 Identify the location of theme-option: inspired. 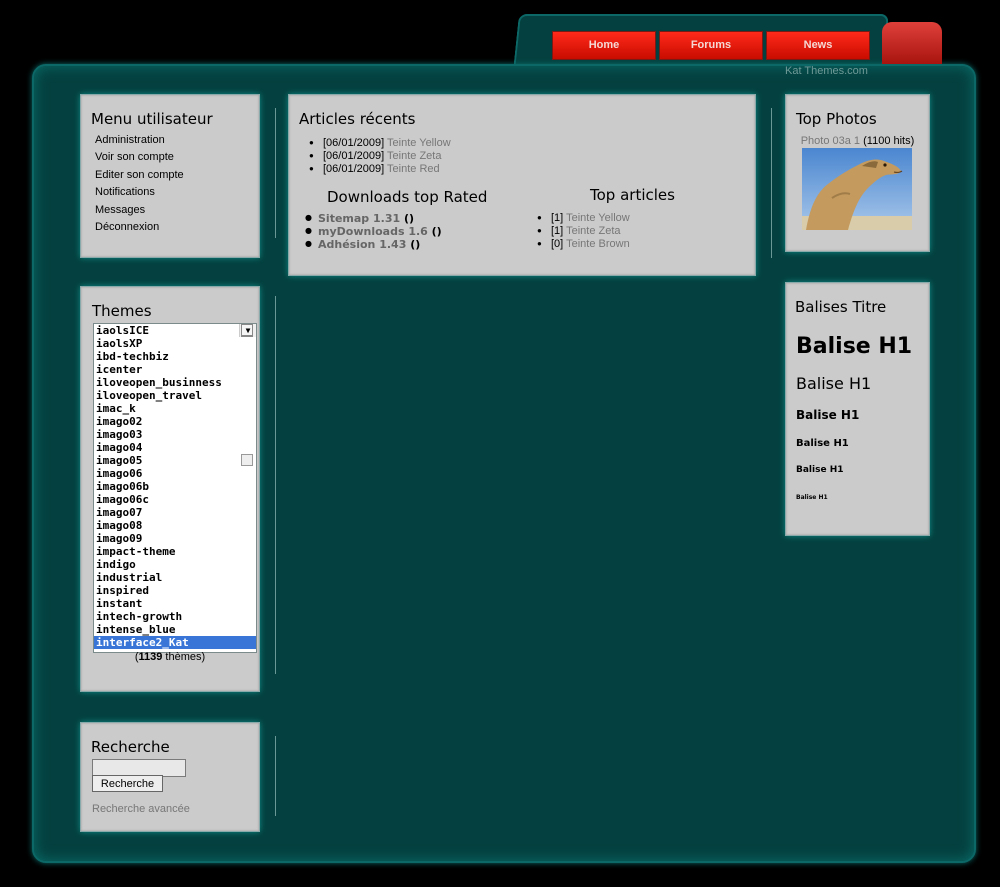
(175, 590).